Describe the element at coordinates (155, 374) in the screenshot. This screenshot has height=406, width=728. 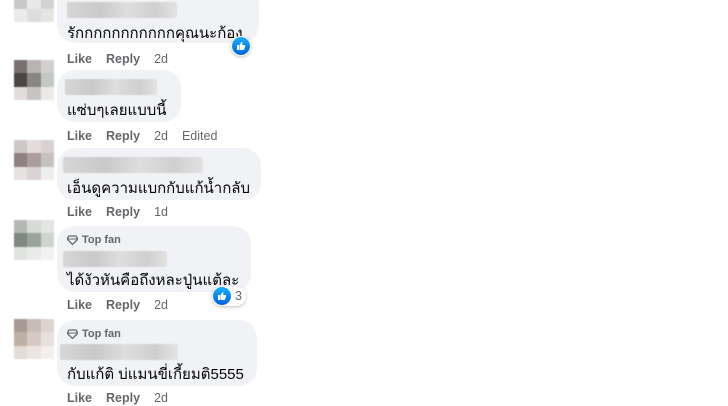
I see `comment-text: กับแก้ติ บ่แมนขี่เกี้ยมติ5555` at that location.